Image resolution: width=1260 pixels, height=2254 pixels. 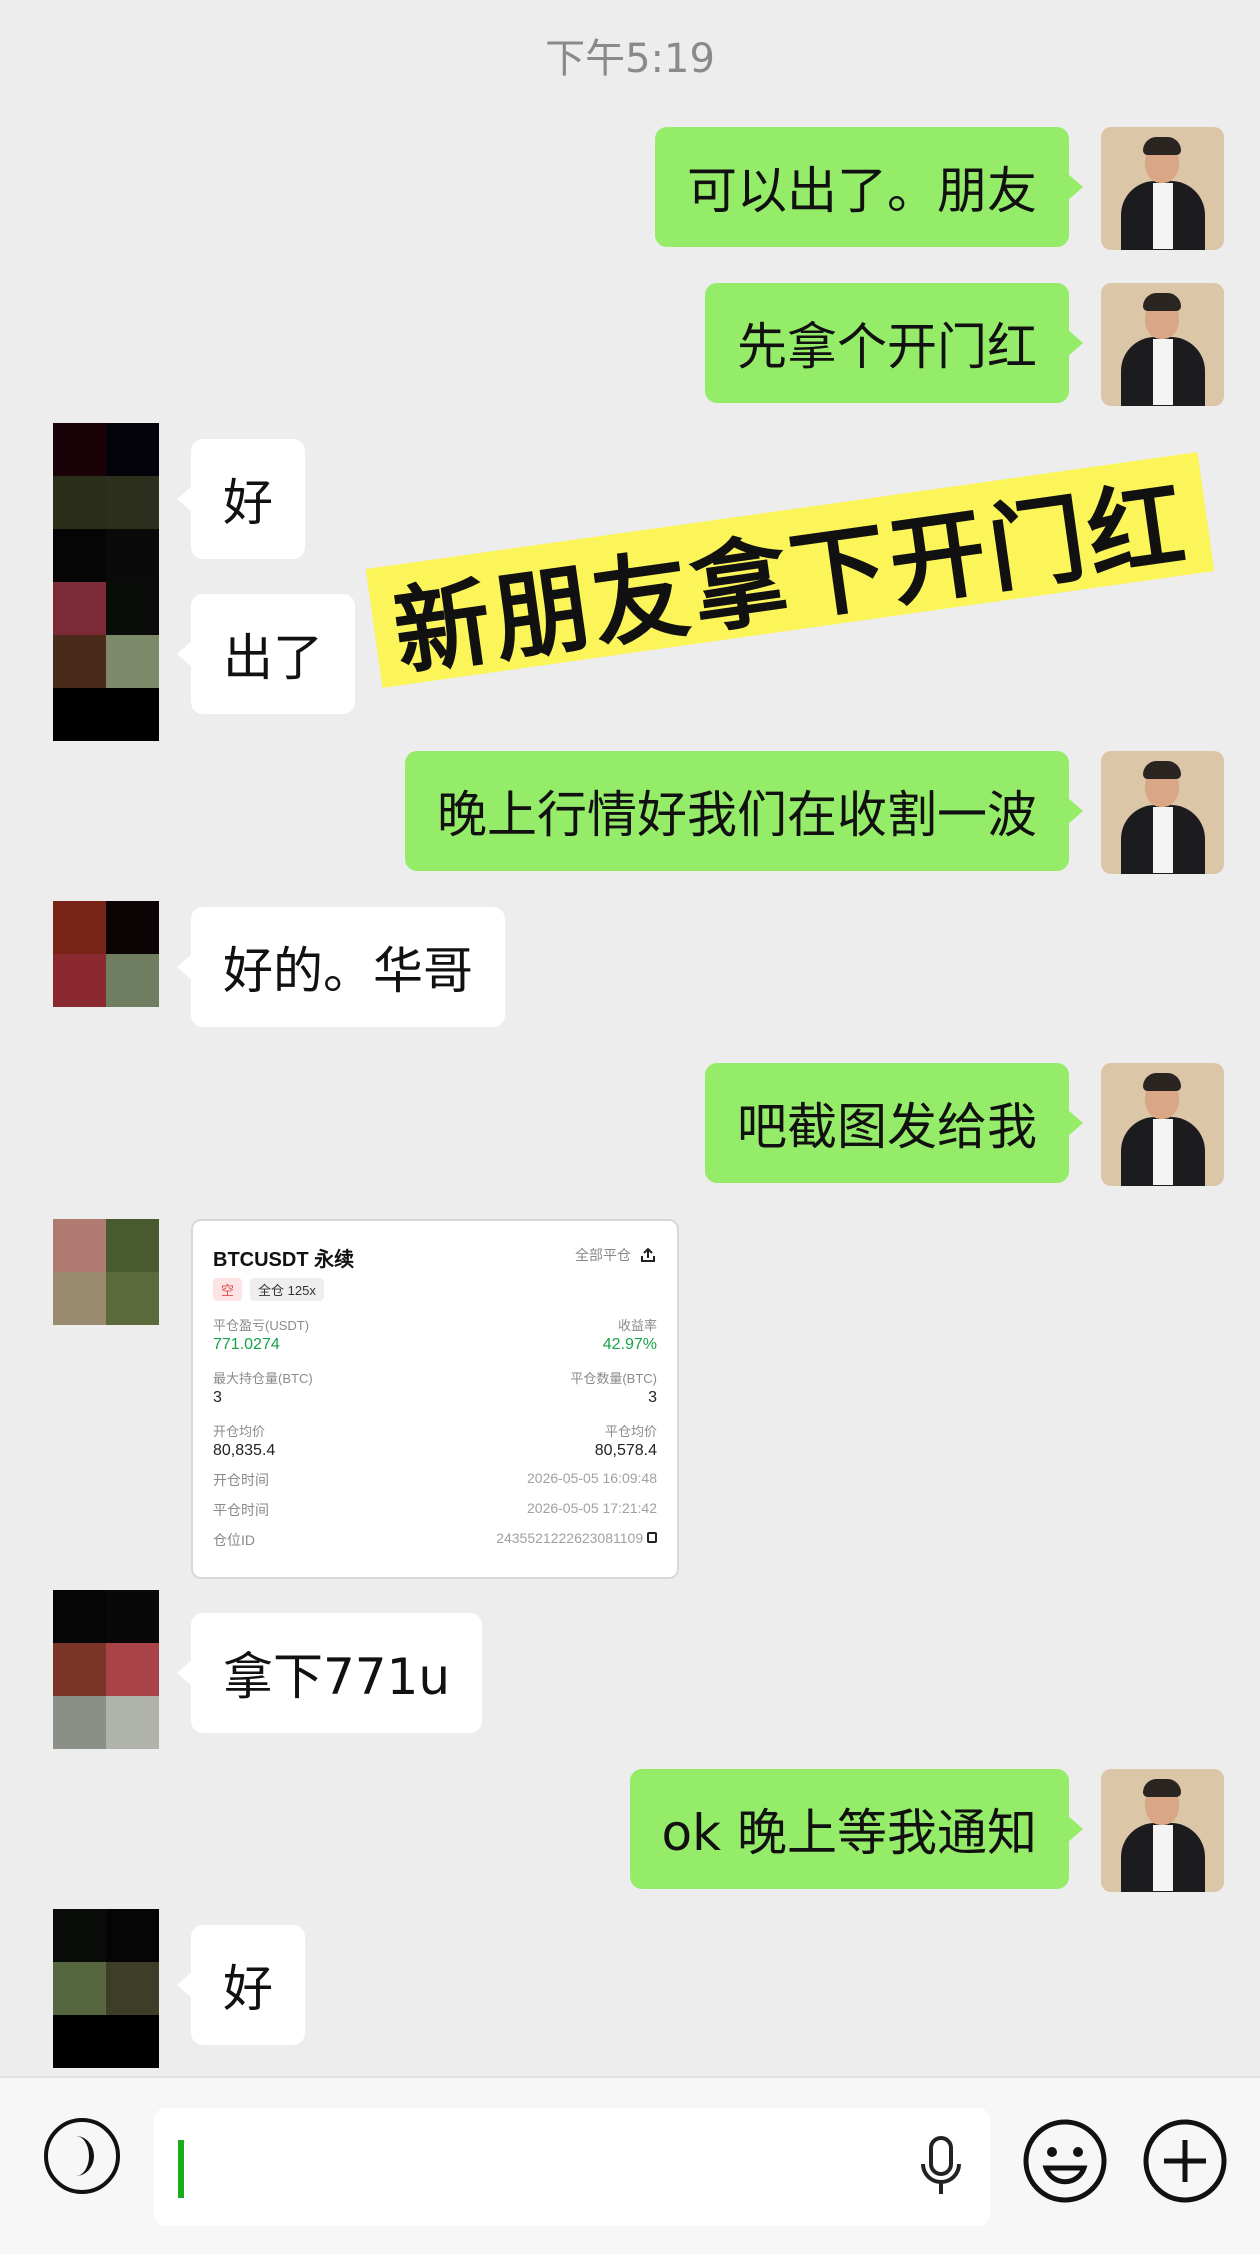 I want to click on max-position-value: 3, so click(x=217, y=1397).